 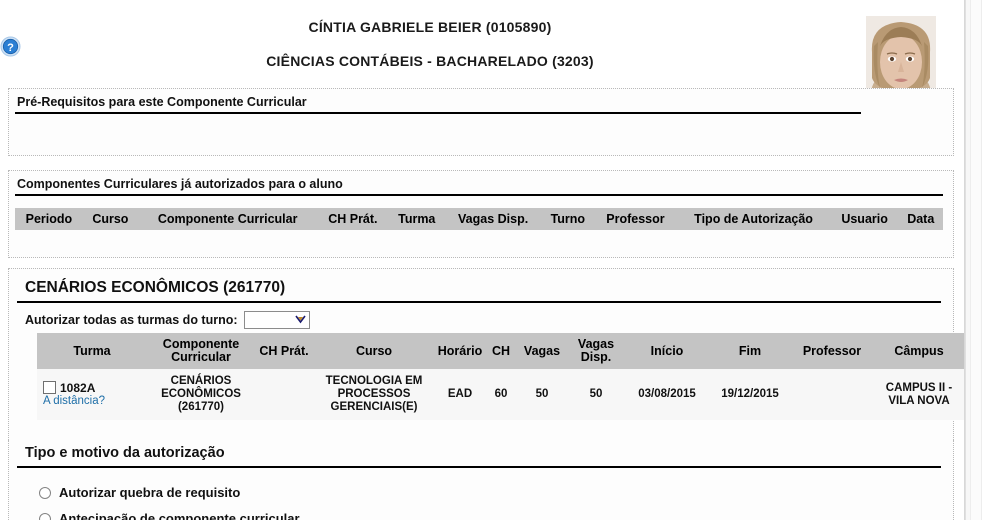 I want to click on col-periodo: Periodo, so click(x=49, y=219).